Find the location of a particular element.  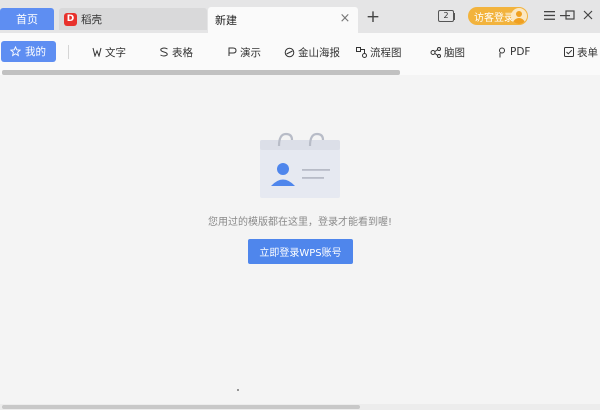

close-window-icon is located at coordinates (588, 15).